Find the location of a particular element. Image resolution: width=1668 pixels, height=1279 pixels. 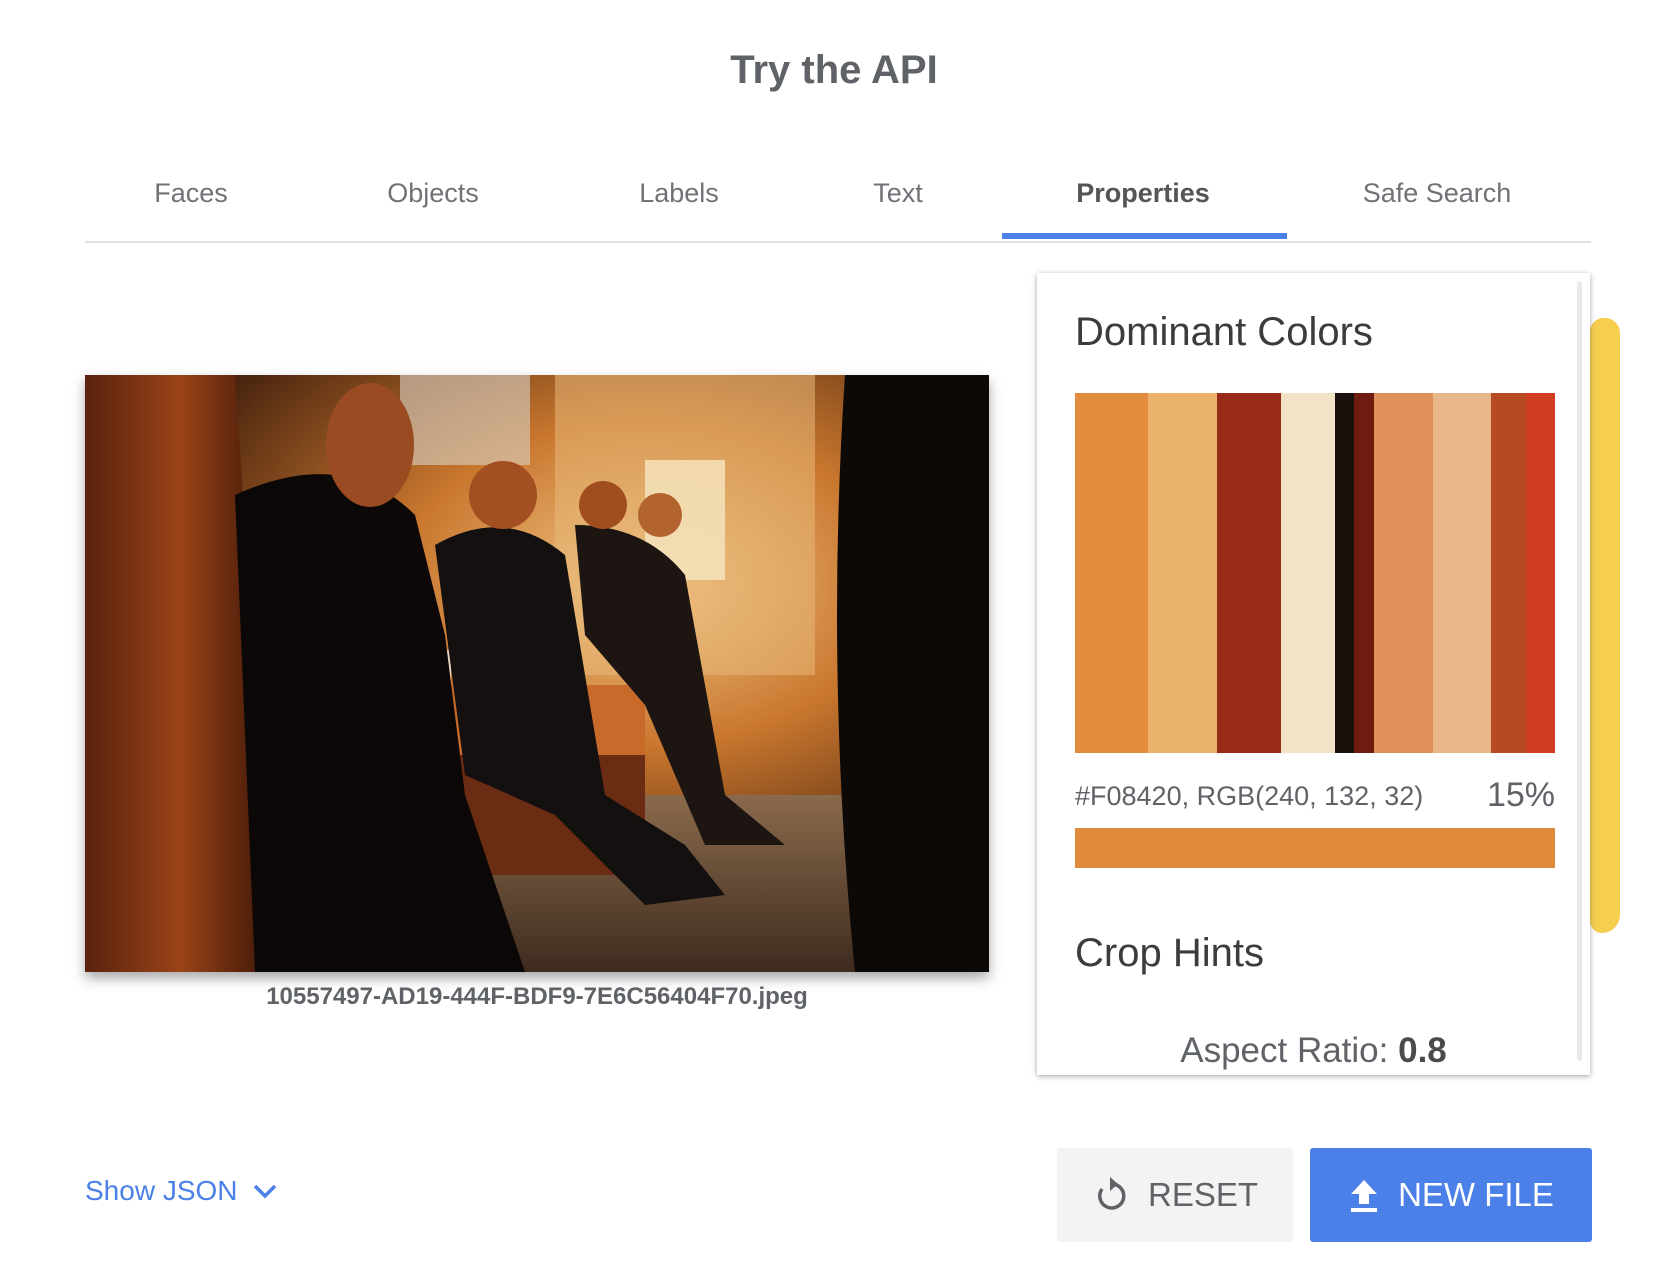

tab-objects: Objects is located at coordinates (433, 193).